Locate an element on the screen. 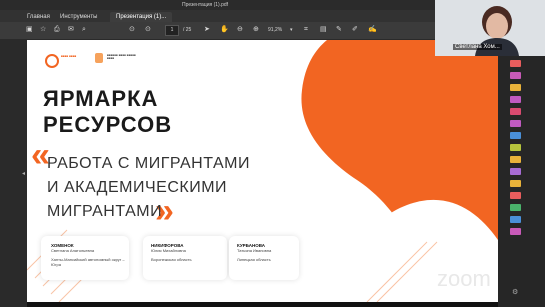 The width and height of the screenshot is (545, 307). page-number-input: 1 is located at coordinates (172, 30).